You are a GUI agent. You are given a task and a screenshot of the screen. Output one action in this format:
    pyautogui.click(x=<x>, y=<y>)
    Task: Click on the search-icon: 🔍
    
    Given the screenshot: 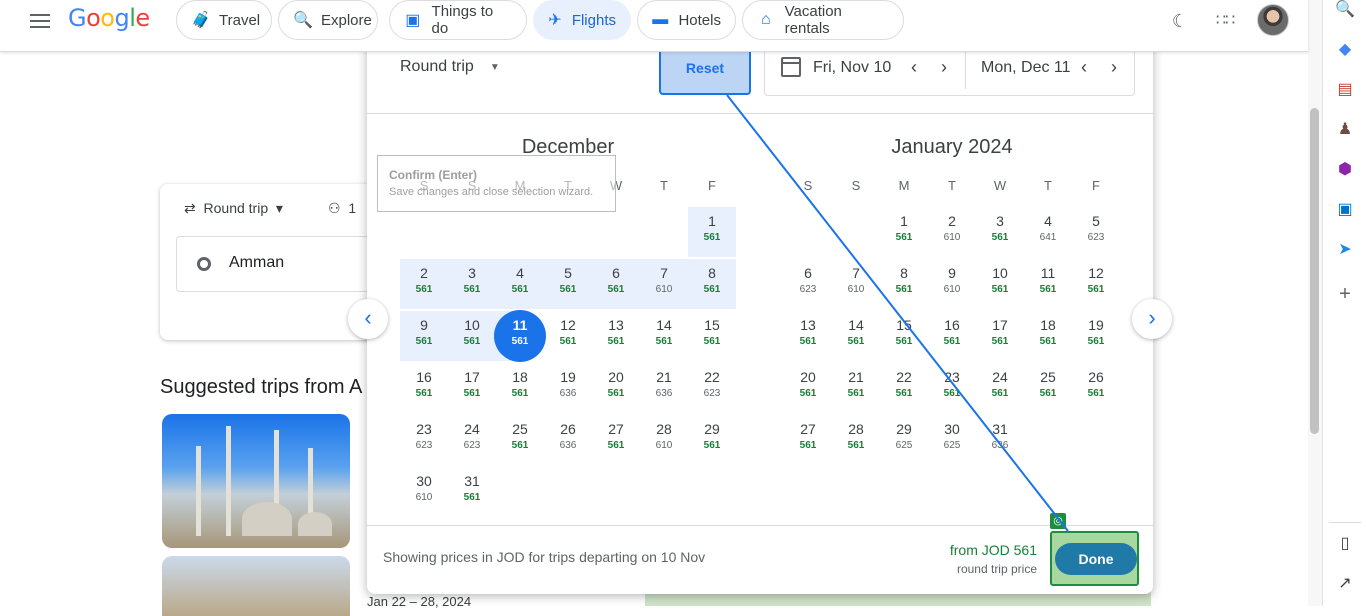 What is the action you would take?
    pyautogui.click(x=1345, y=10)
    